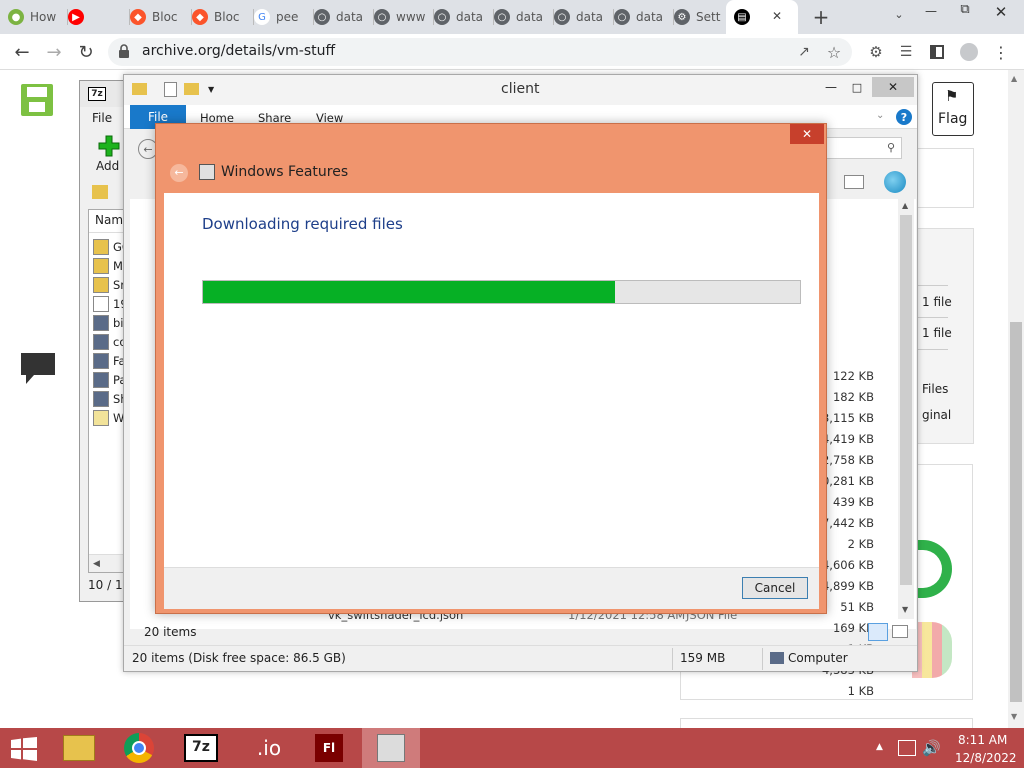 The width and height of the screenshot is (1024, 768). Describe the element at coordinates (109, 341) in the screenshot. I see `sevenzip-row: co` at that location.